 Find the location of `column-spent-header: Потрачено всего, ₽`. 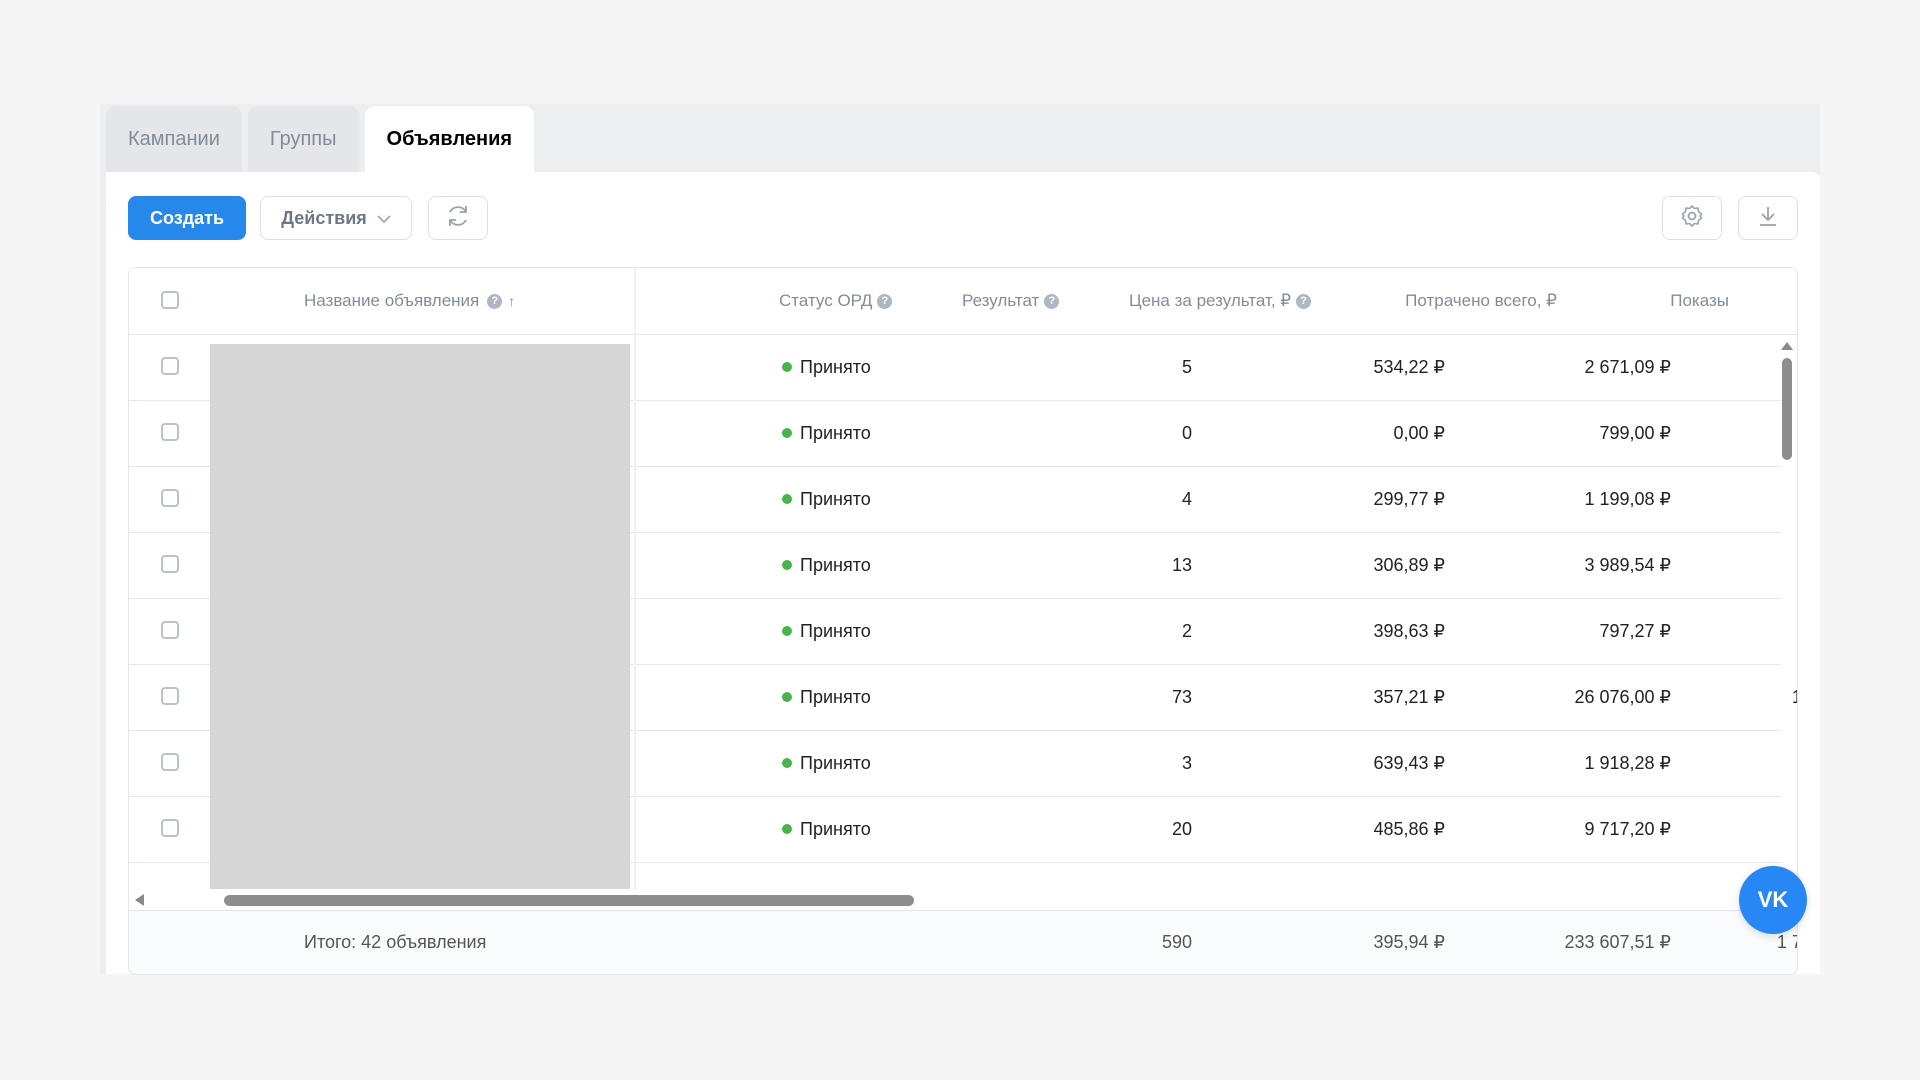

column-spent-header: Потрачено всего, ₽ is located at coordinates (1468, 301).